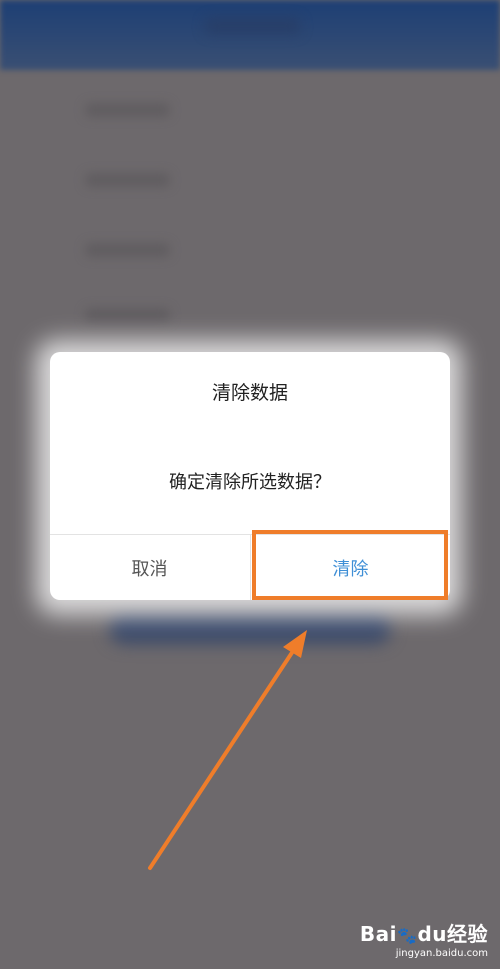  What do you see at coordinates (407, 935) in the screenshot?
I see `paw-icon: 🐾` at bounding box center [407, 935].